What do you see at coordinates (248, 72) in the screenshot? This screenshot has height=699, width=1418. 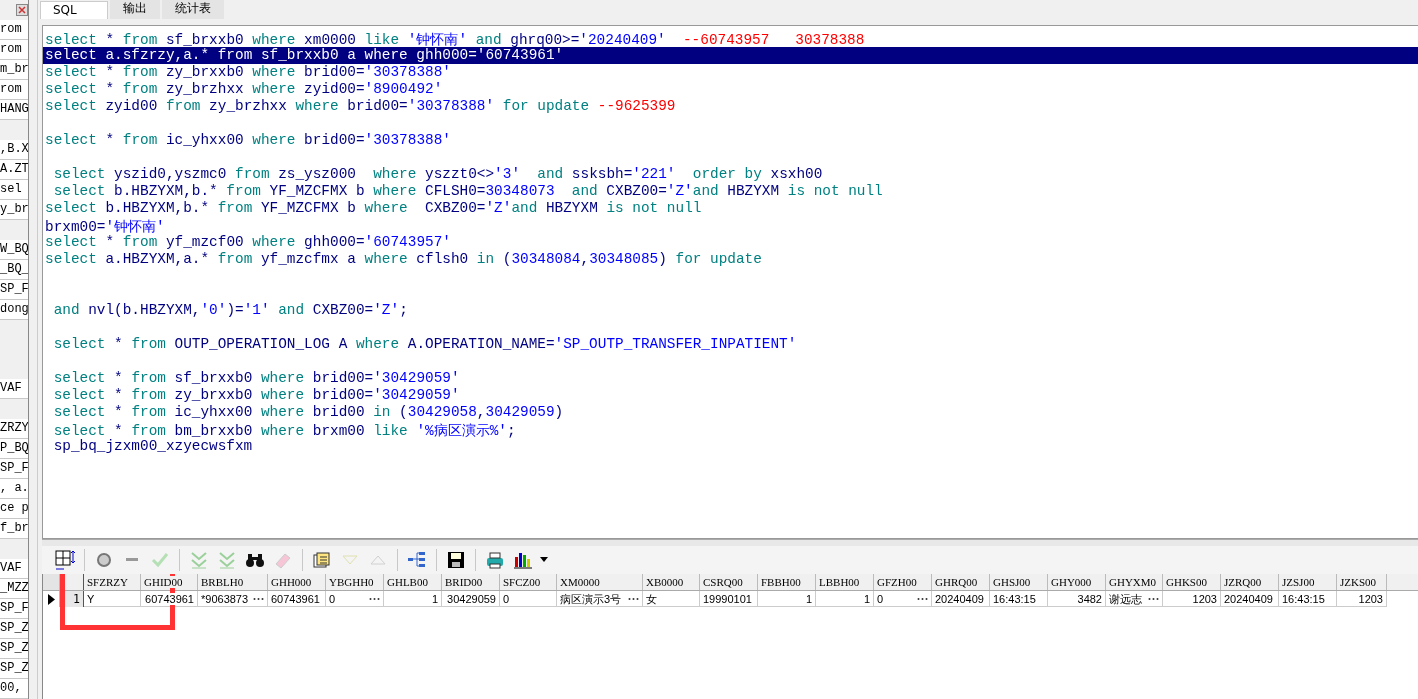 I see `code-line: select * from zy_brxxb0 where brid00='30378388'` at bounding box center [248, 72].